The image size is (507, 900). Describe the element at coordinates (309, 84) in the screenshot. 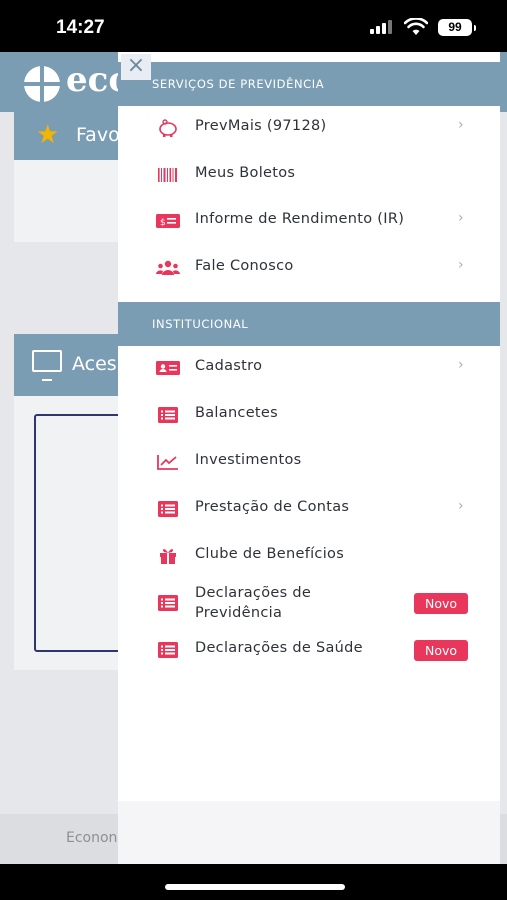

I see `section-header-previdencia: SERVIÇOS DE PREVIDÊNCIA` at that location.